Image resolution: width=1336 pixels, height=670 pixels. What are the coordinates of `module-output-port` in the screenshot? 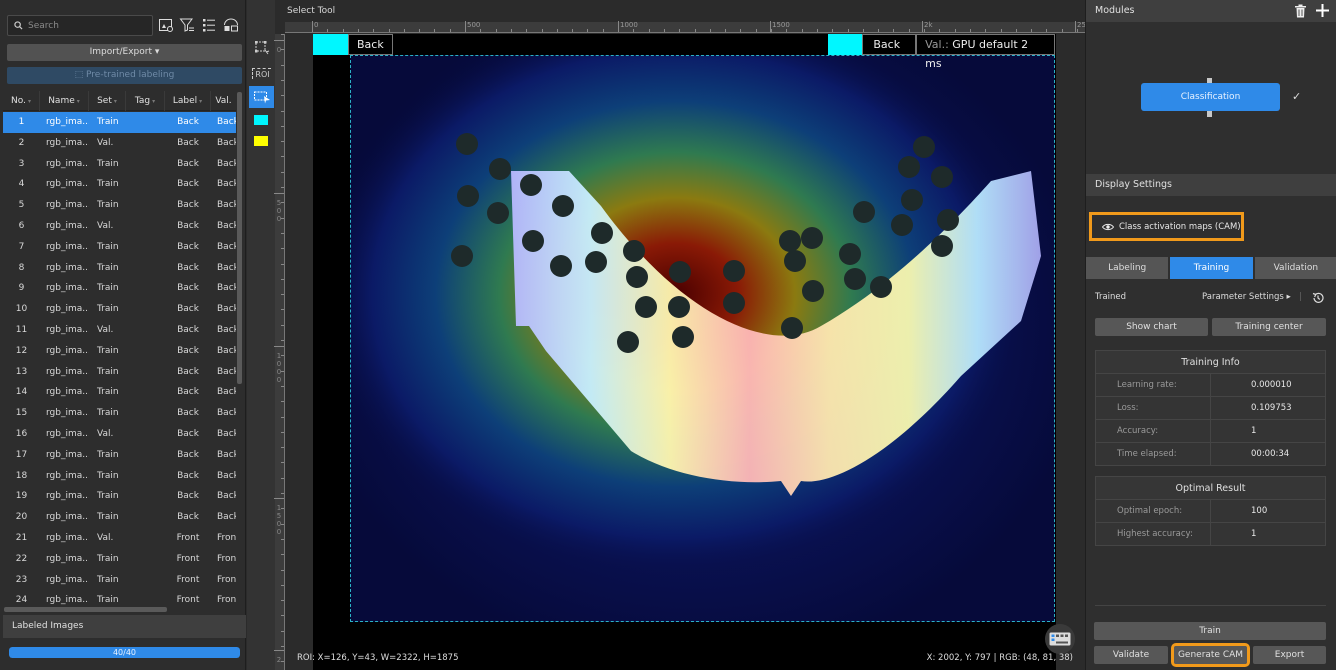 It's located at (1209, 114).